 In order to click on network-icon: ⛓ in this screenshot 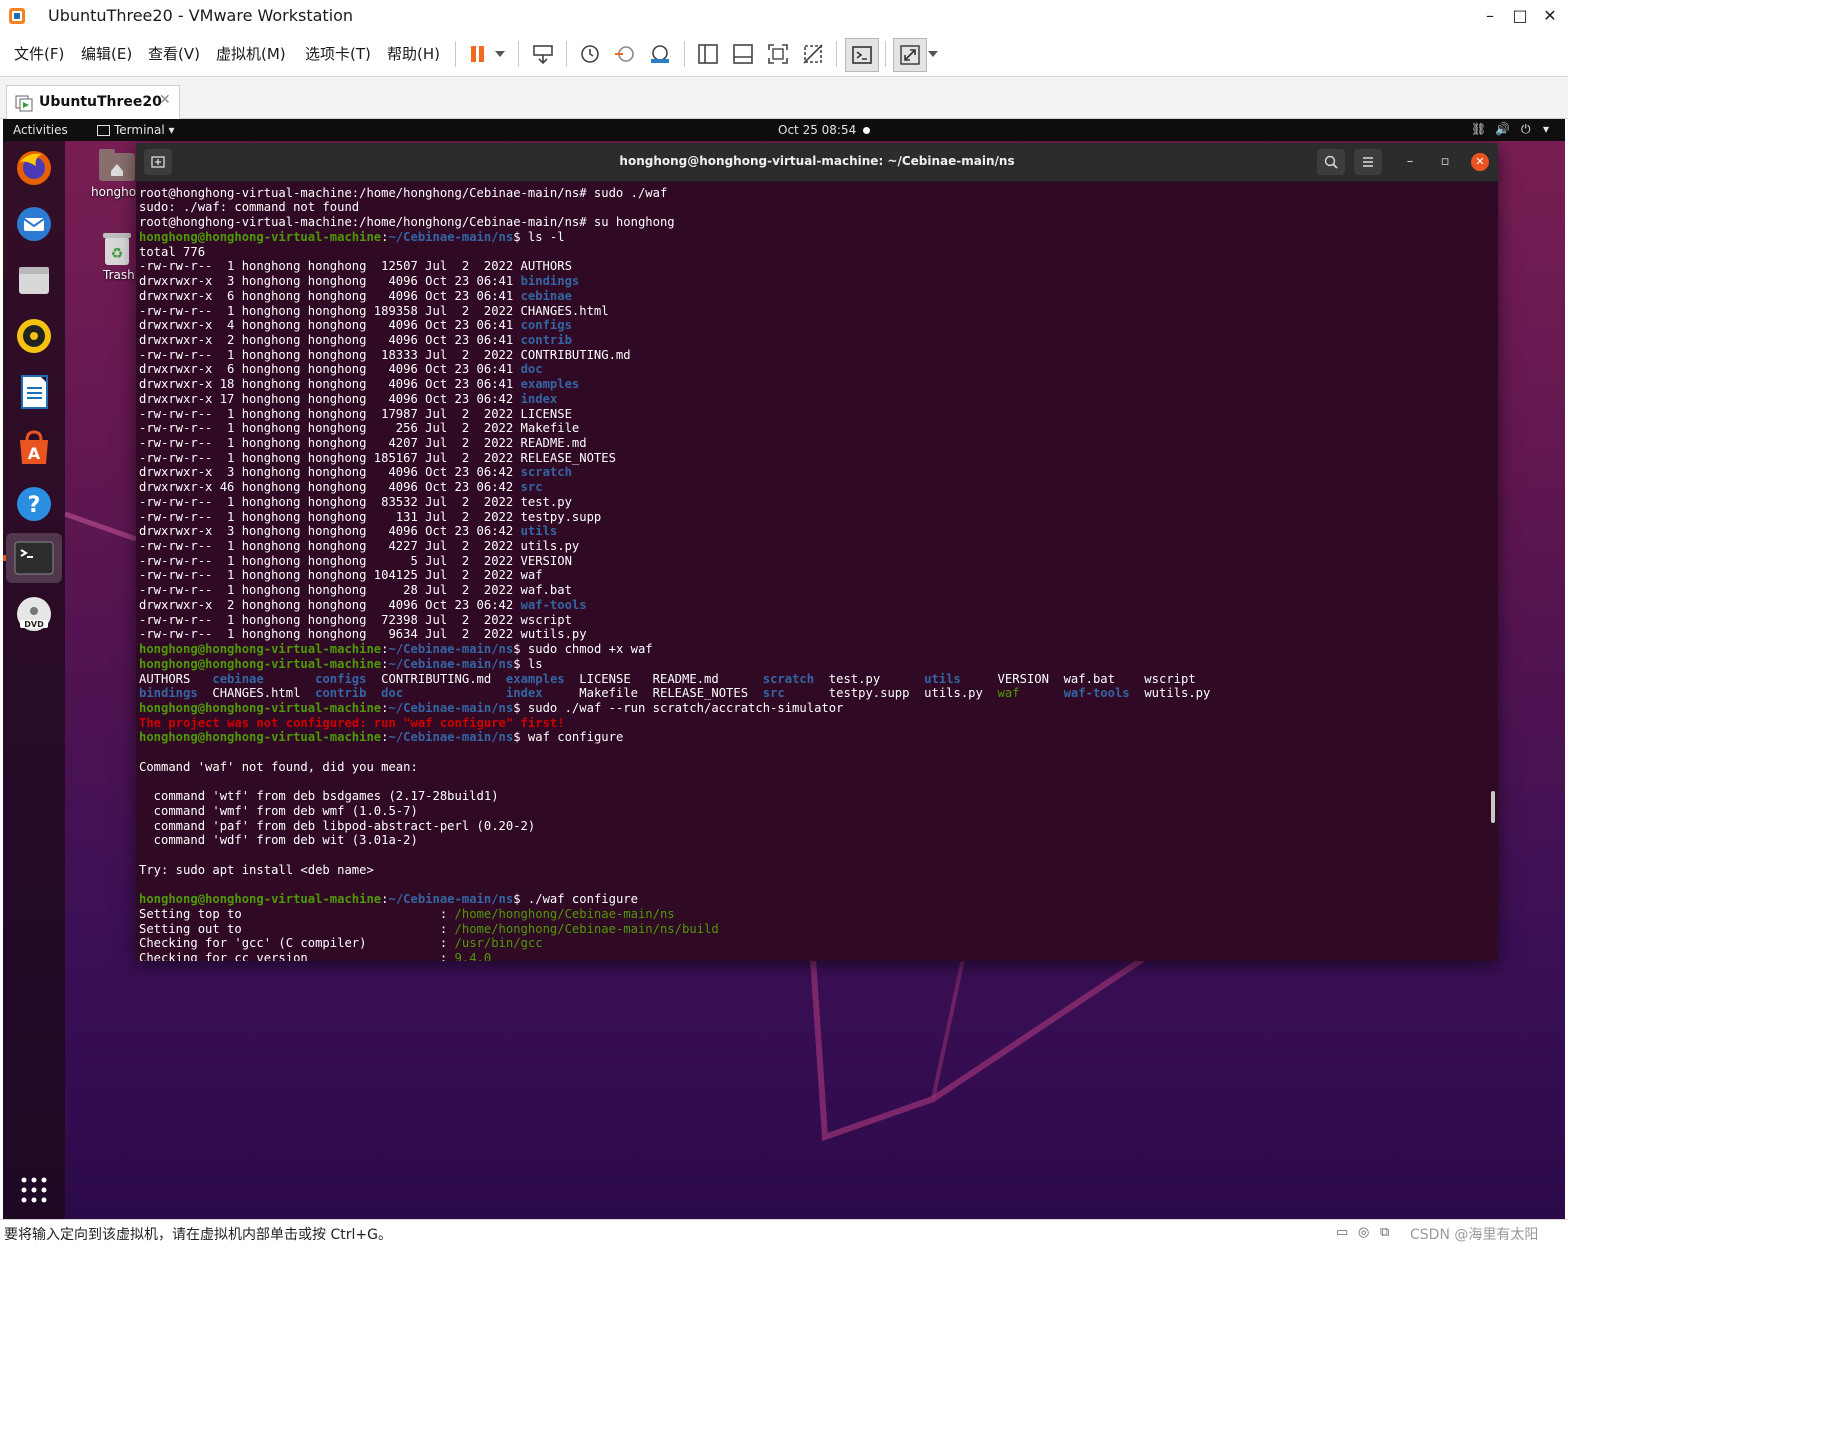, I will do `click(1478, 129)`.